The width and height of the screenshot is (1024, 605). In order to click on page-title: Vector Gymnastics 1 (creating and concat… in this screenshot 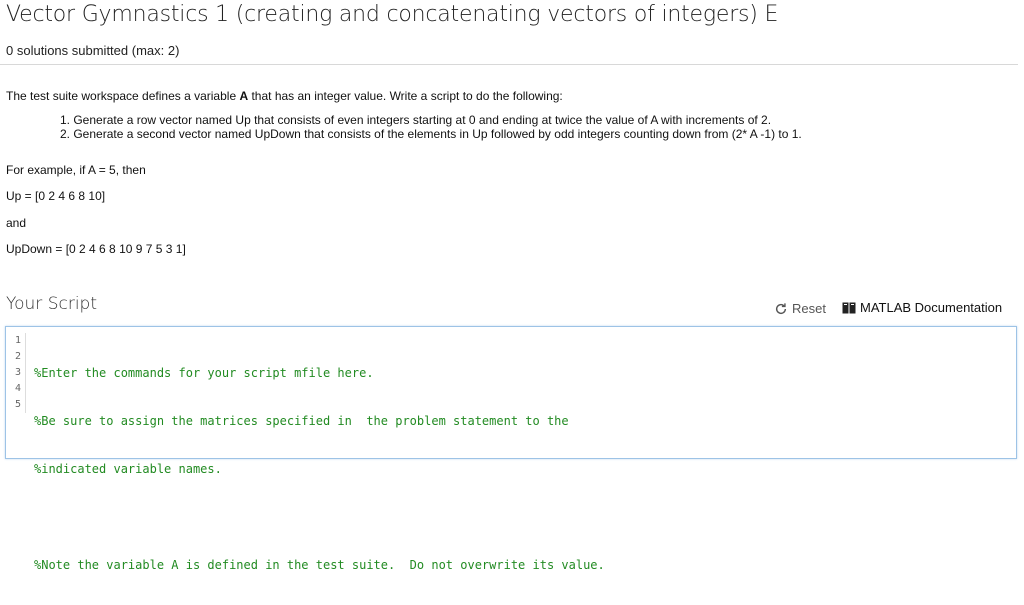, I will do `click(392, 14)`.